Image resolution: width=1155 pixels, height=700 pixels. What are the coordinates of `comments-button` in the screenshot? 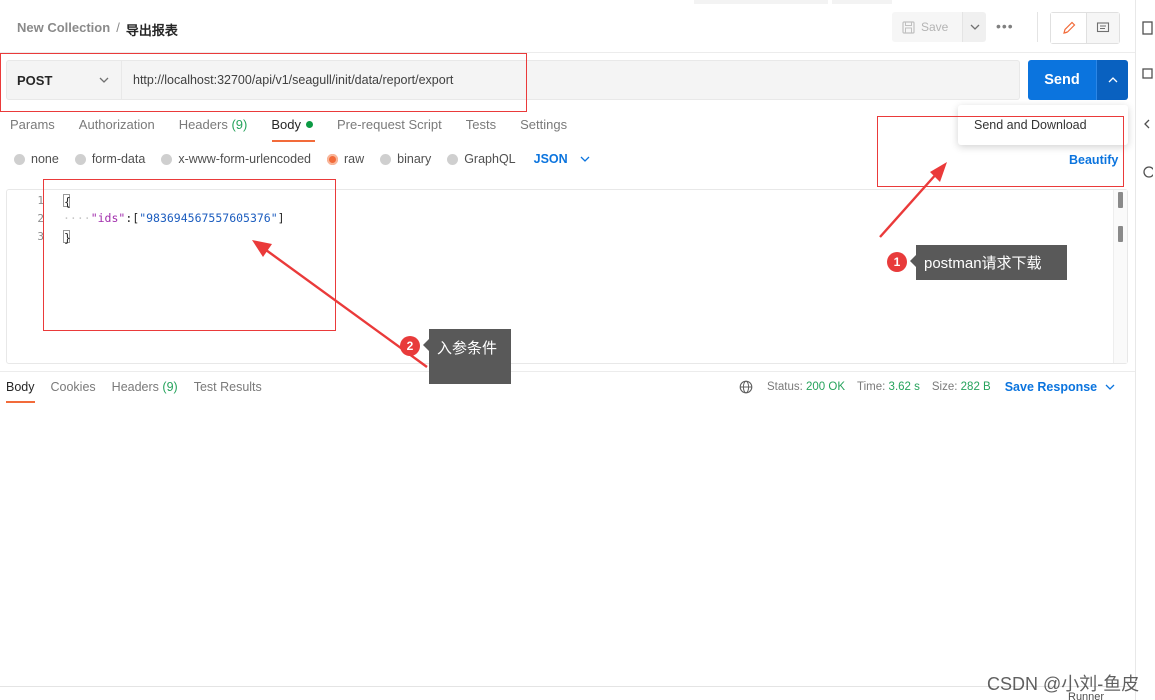 It's located at (1103, 28).